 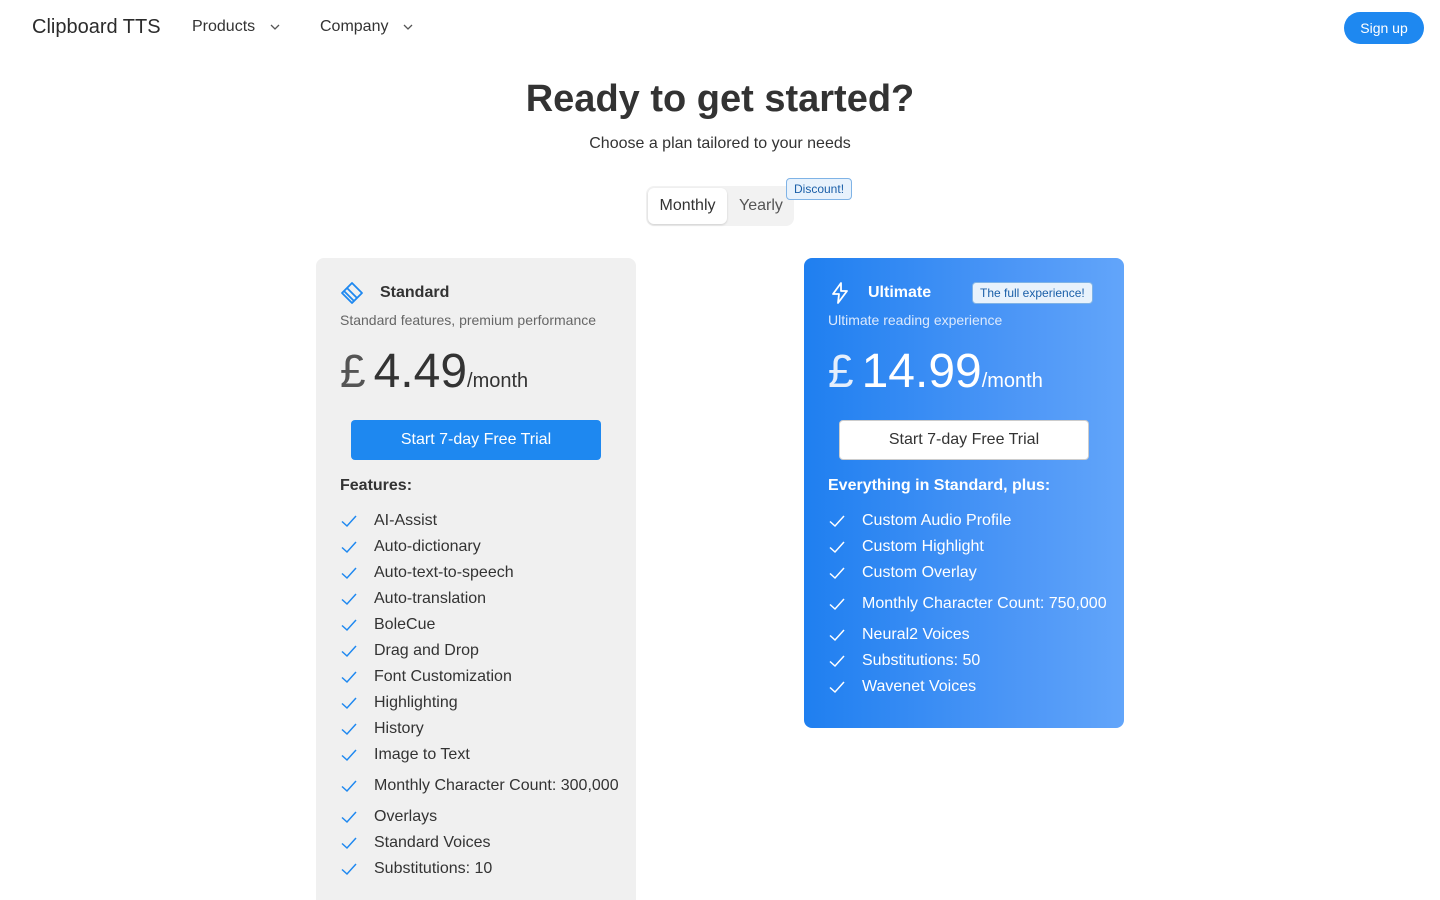 I want to click on feature-label: Font Customization, so click(x=443, y=676).